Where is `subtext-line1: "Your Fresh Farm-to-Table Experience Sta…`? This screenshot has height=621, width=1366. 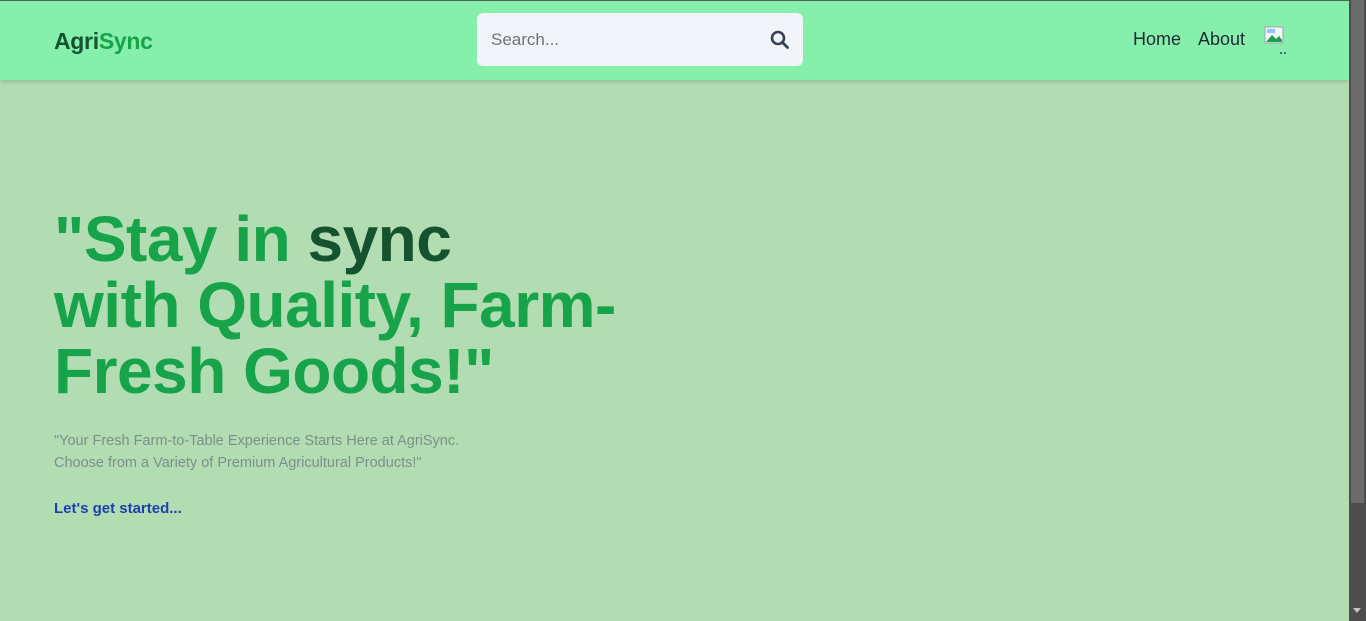
subtext-line1: "Your Fresh Farm-to-Table Experience Sta… is located at coordinates (257, 441).